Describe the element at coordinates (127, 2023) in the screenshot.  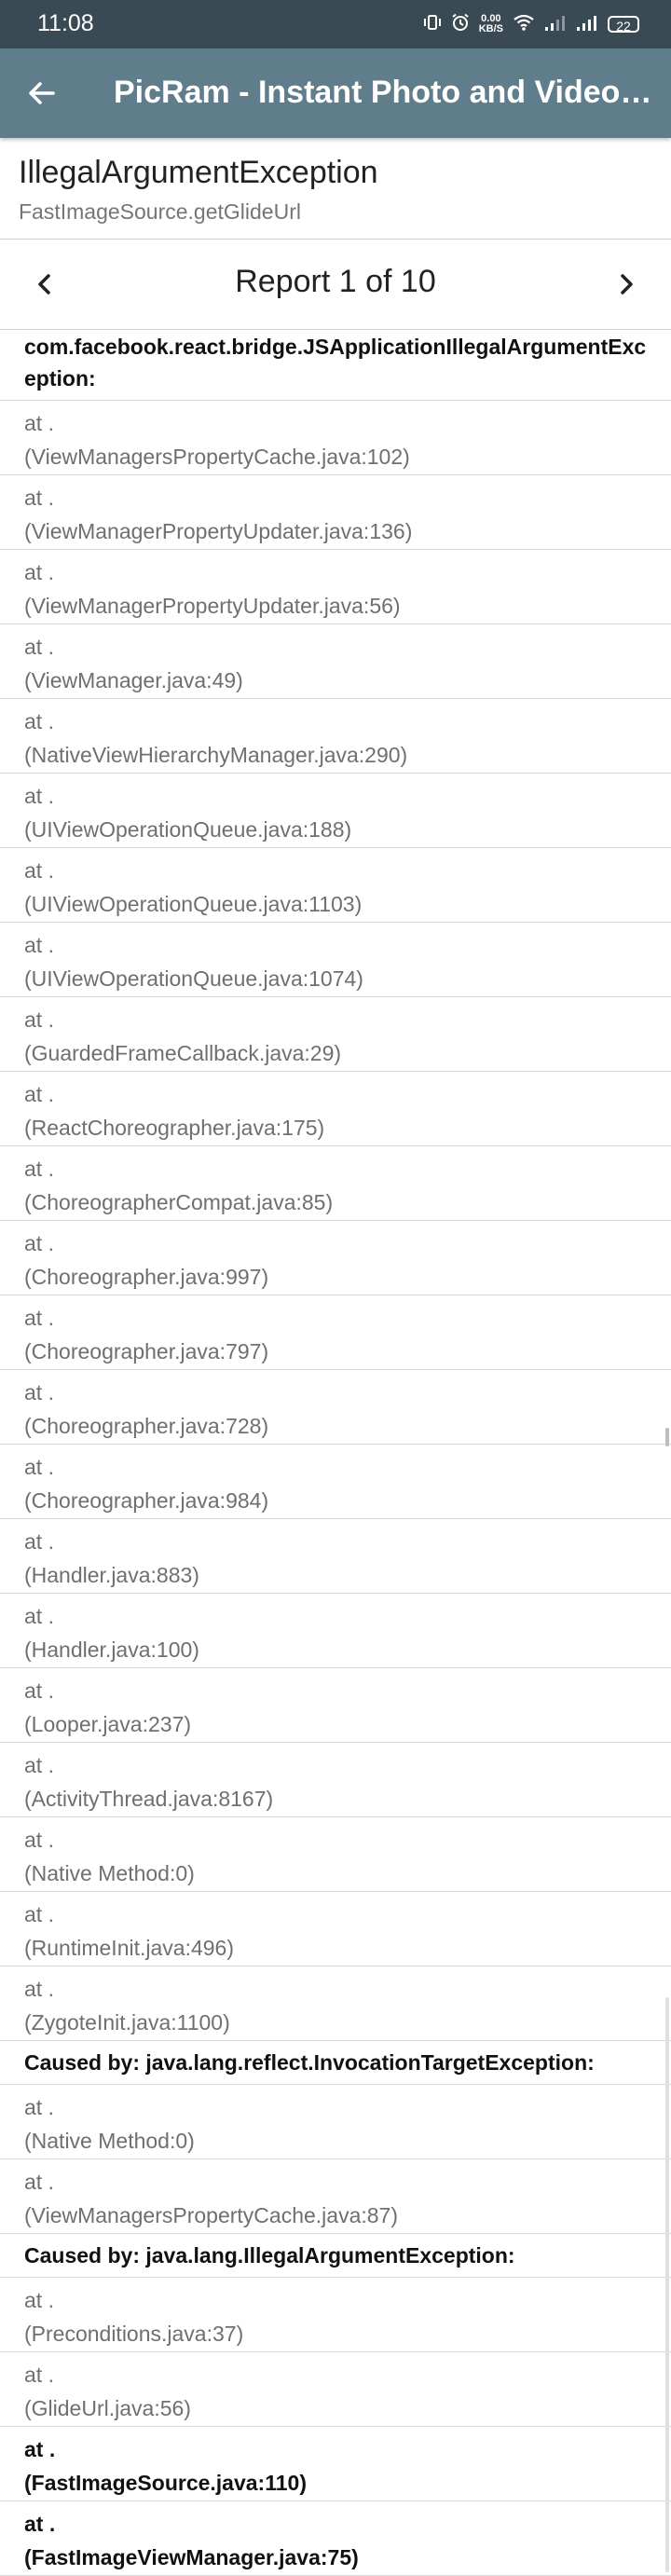
I see `trace-frame-location: (ZygoteInit.java:1100)` at that location.